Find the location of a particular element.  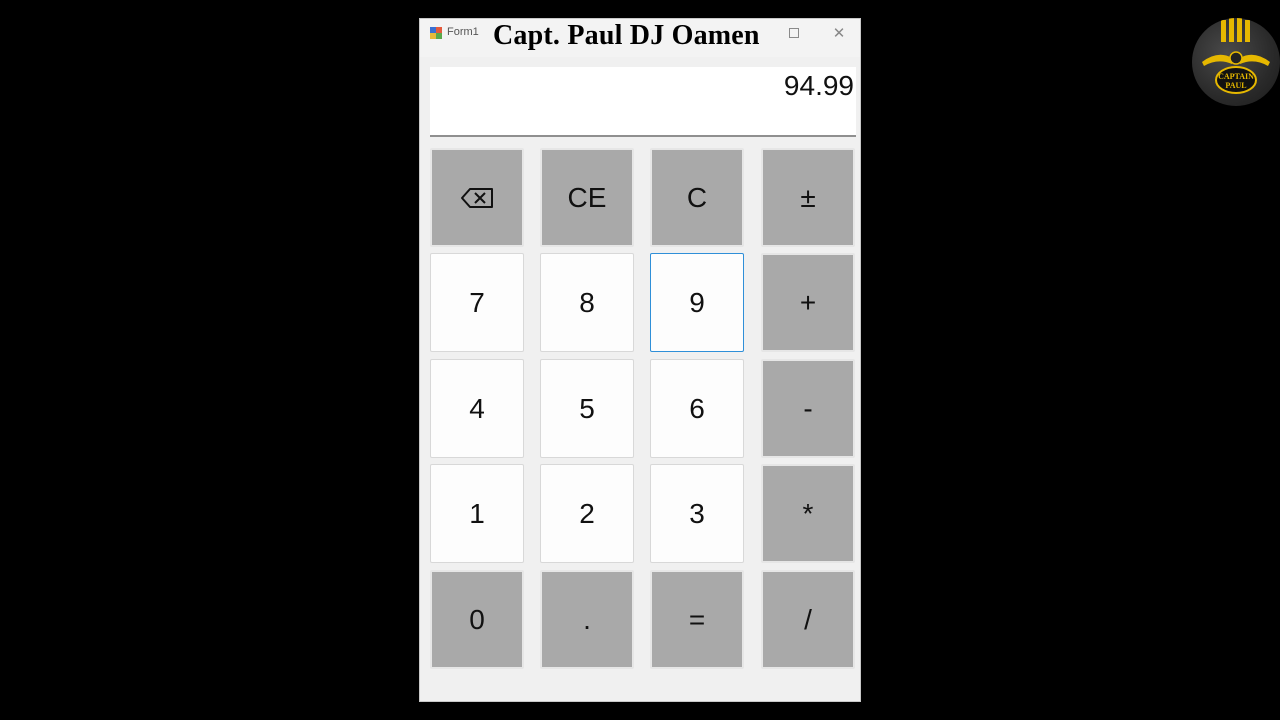

close-button: ✕ is located at coordinates (839, 34).